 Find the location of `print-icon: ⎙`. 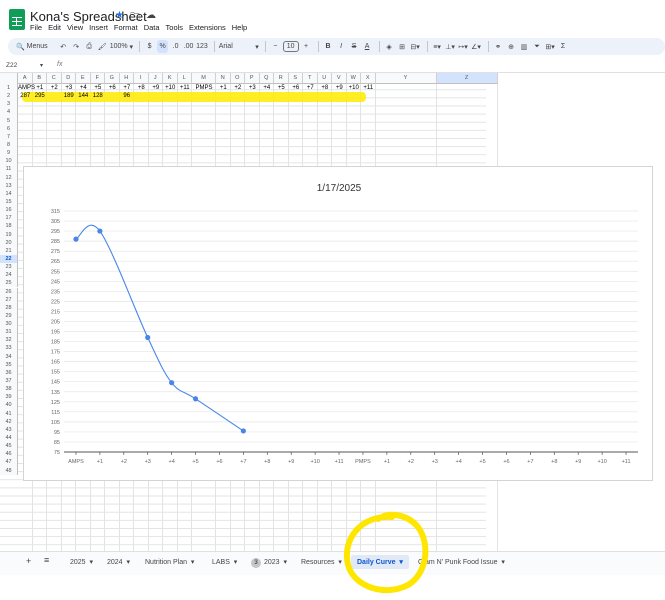

print-icon: ⎙ is located at coordinates (89, 46).